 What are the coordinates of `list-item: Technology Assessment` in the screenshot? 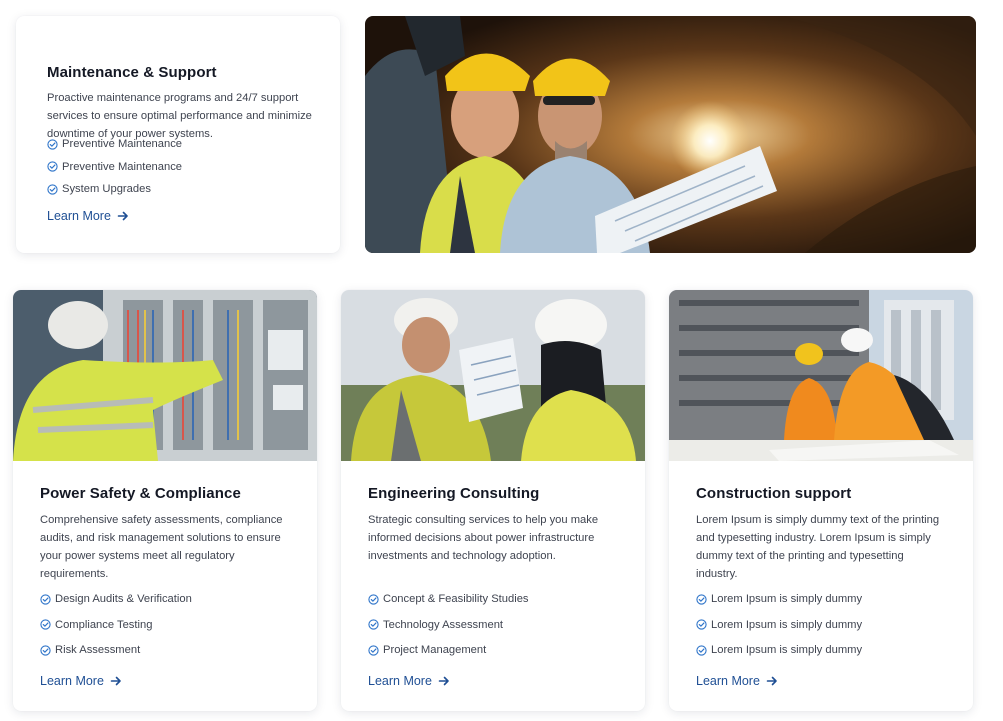 It's located at (448, 625).